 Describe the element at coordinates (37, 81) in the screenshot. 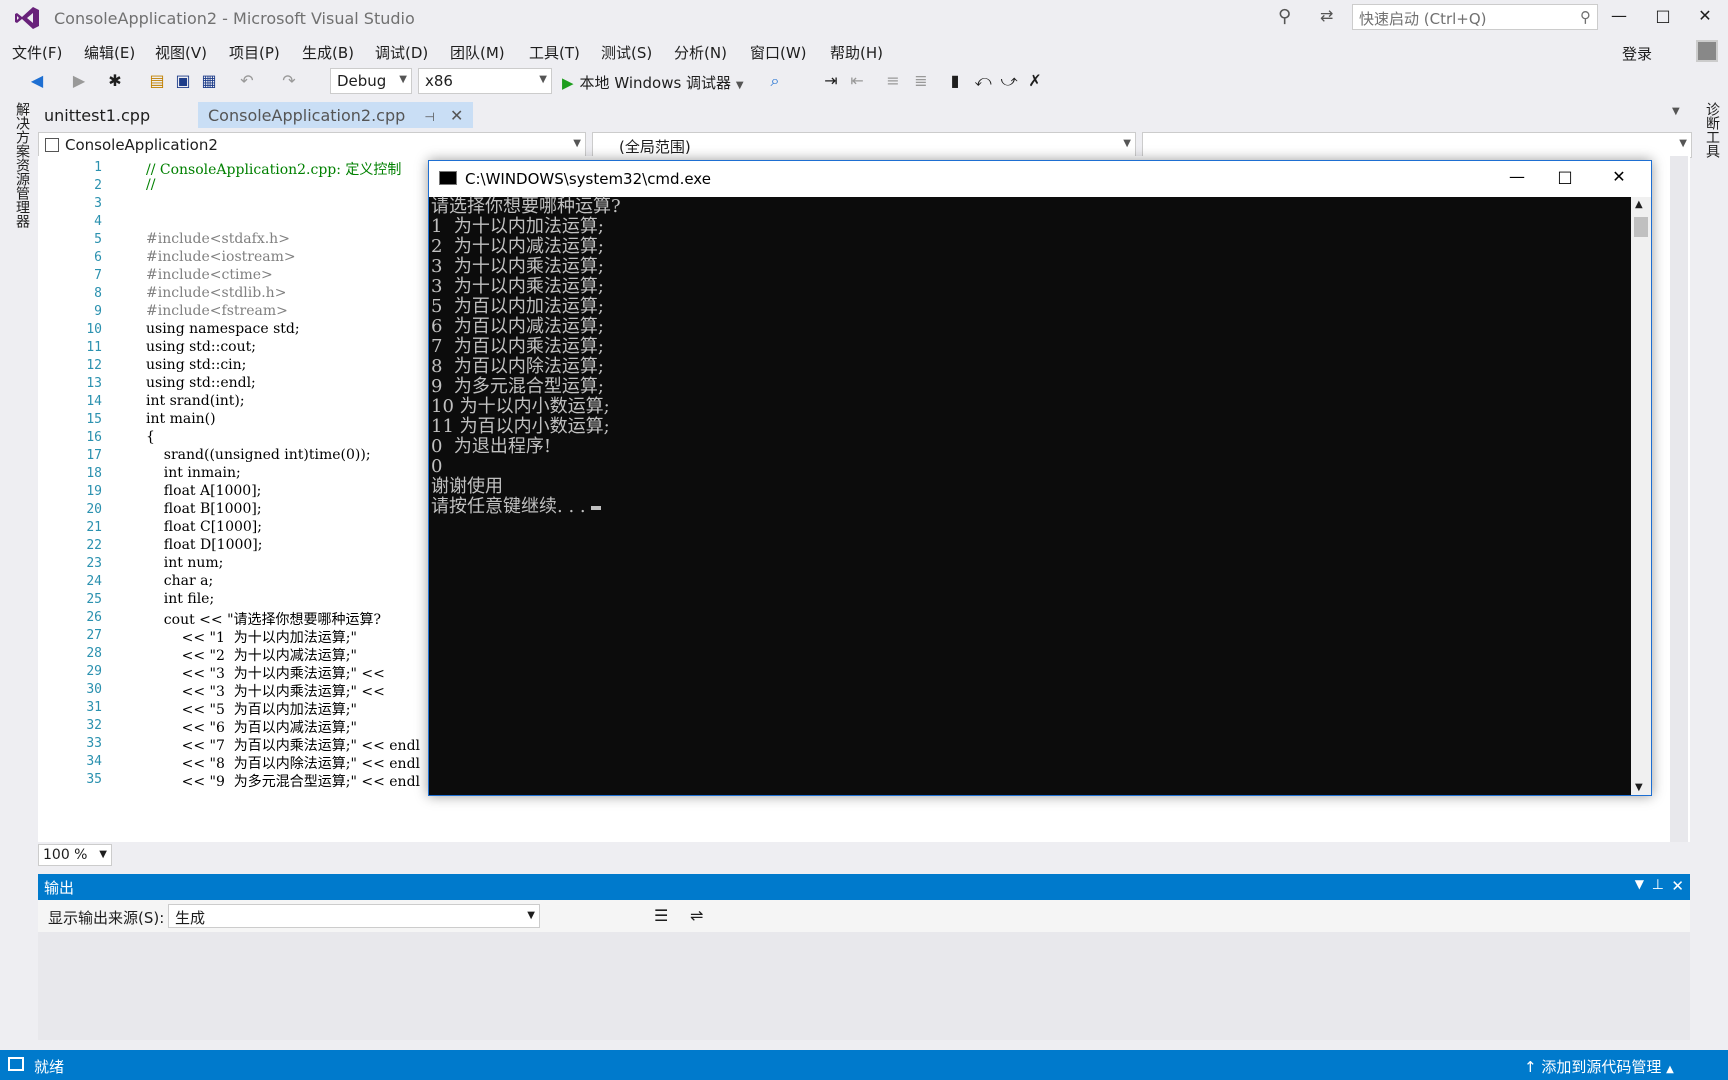

I see `back-icon: ◀` at that location.